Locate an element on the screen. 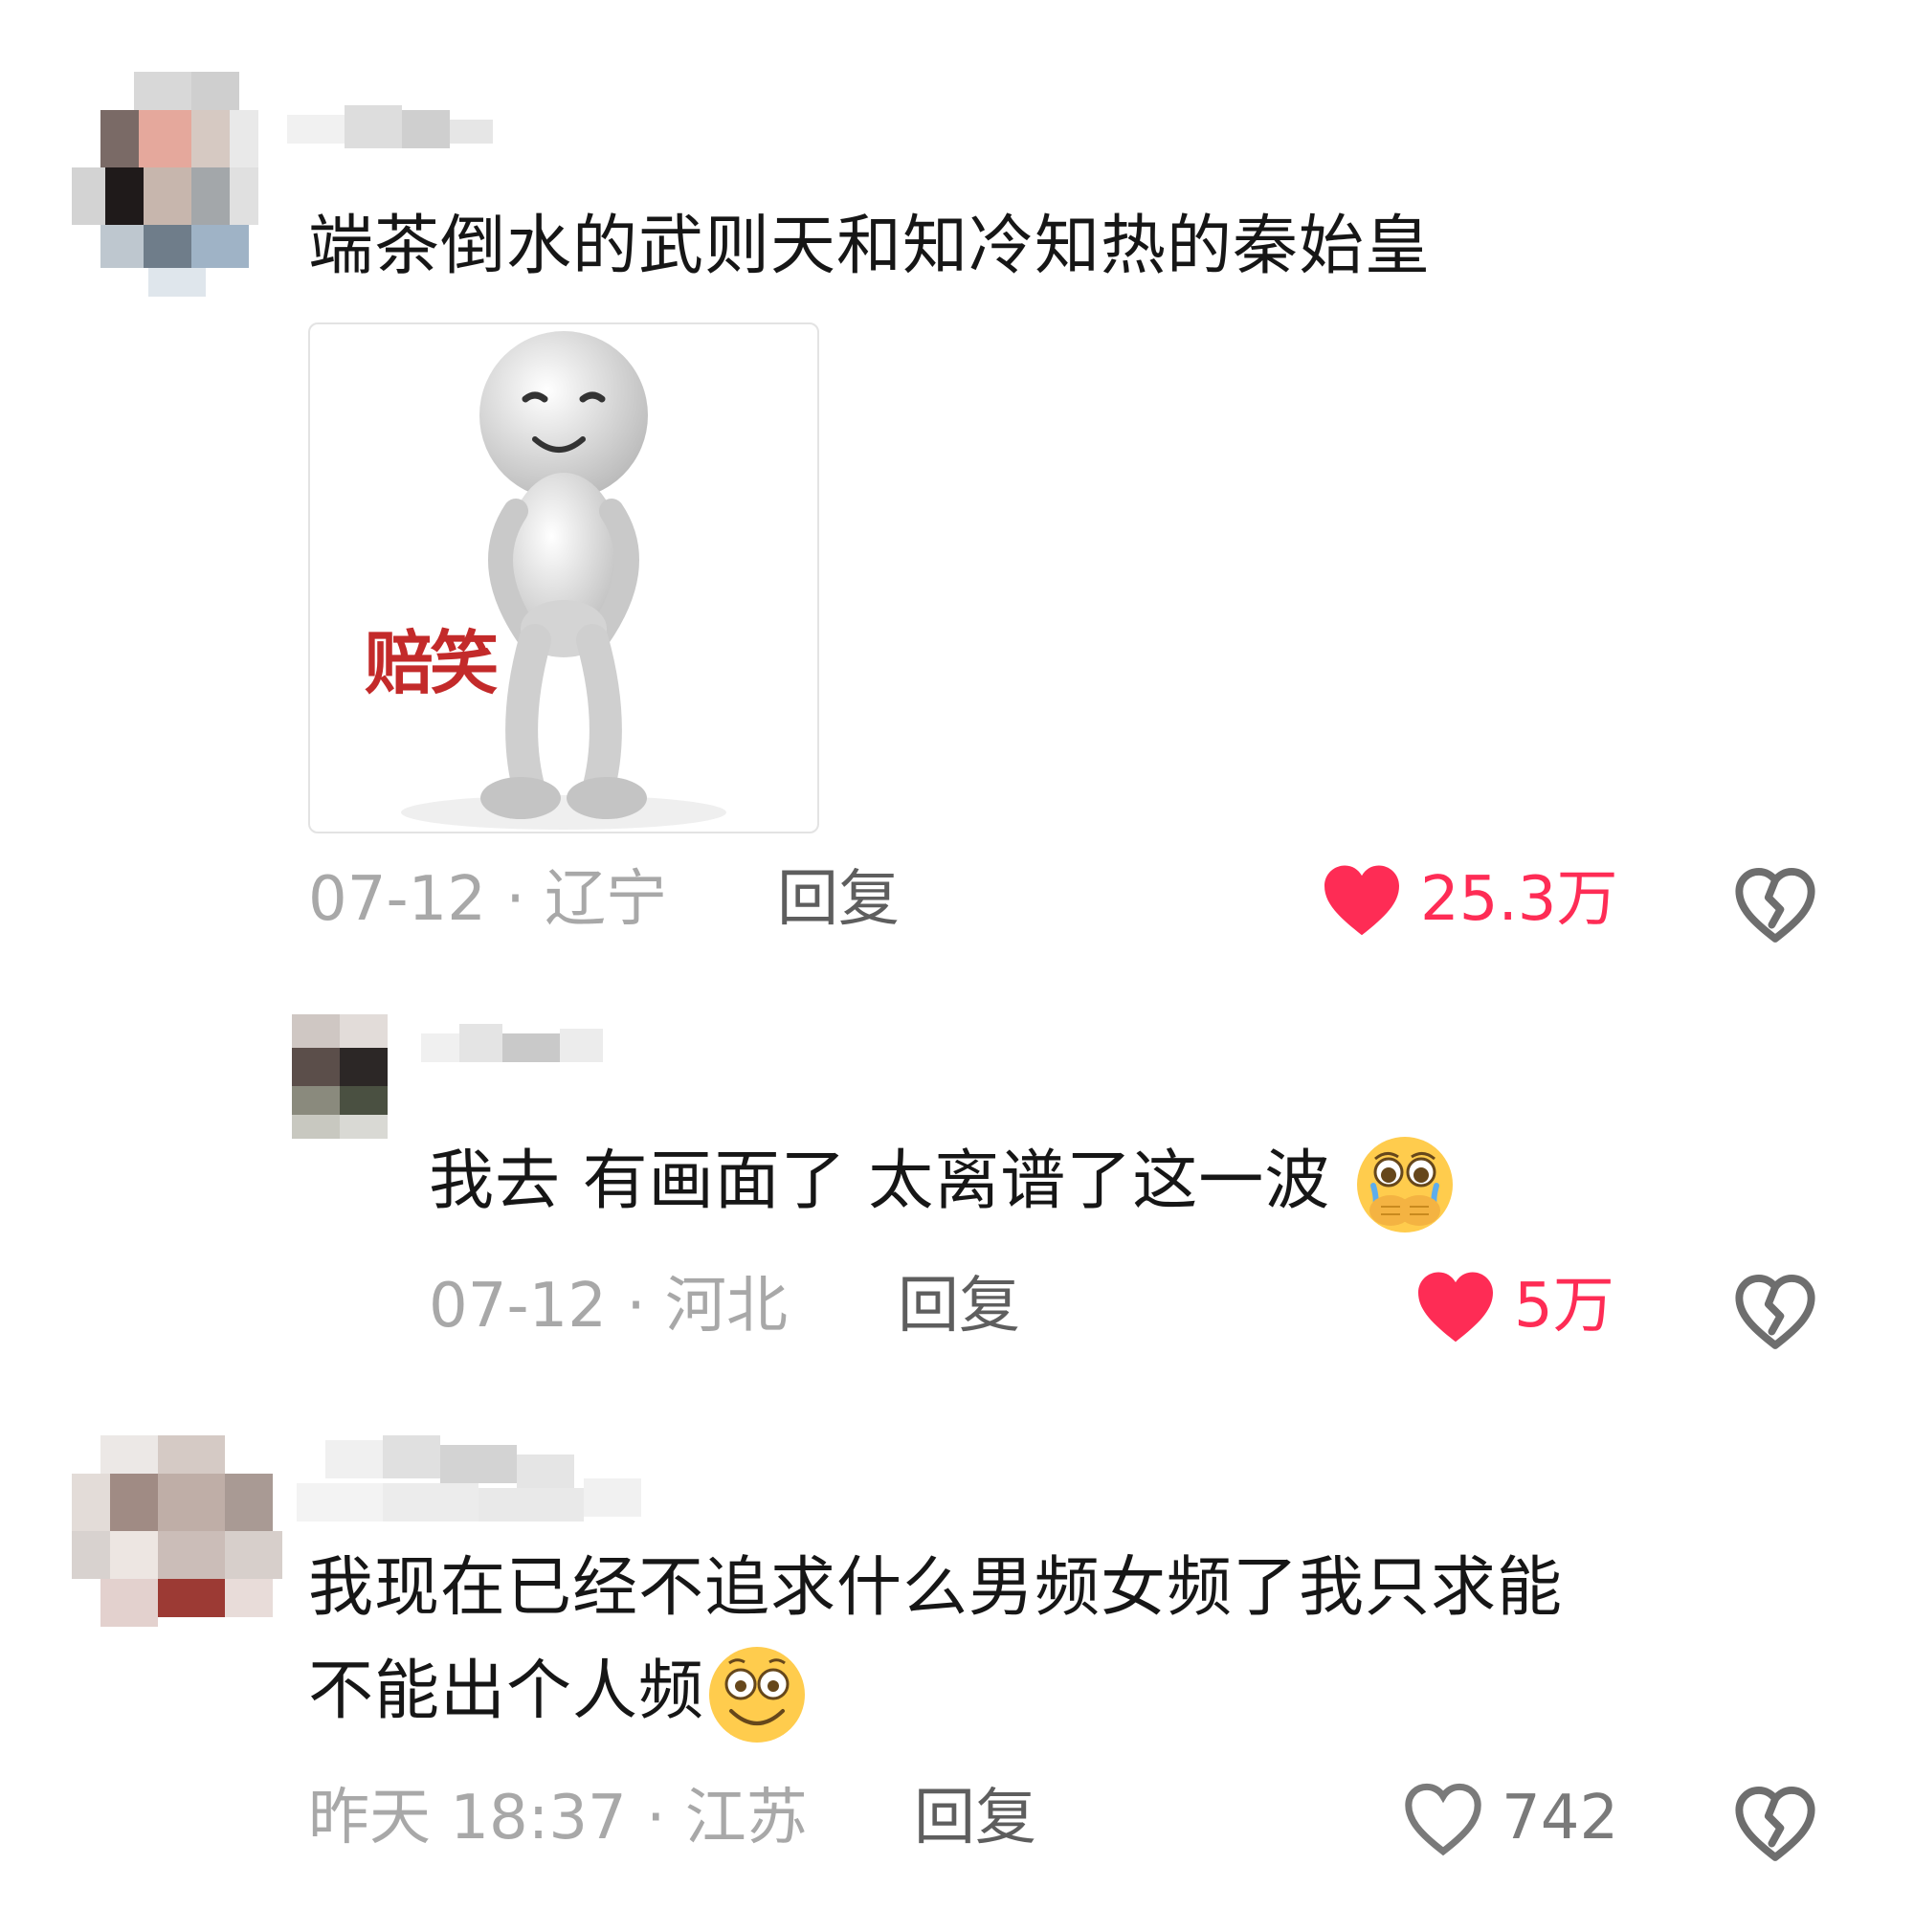  sticker-image: 赔笑 is located at coordinates (563, 577).